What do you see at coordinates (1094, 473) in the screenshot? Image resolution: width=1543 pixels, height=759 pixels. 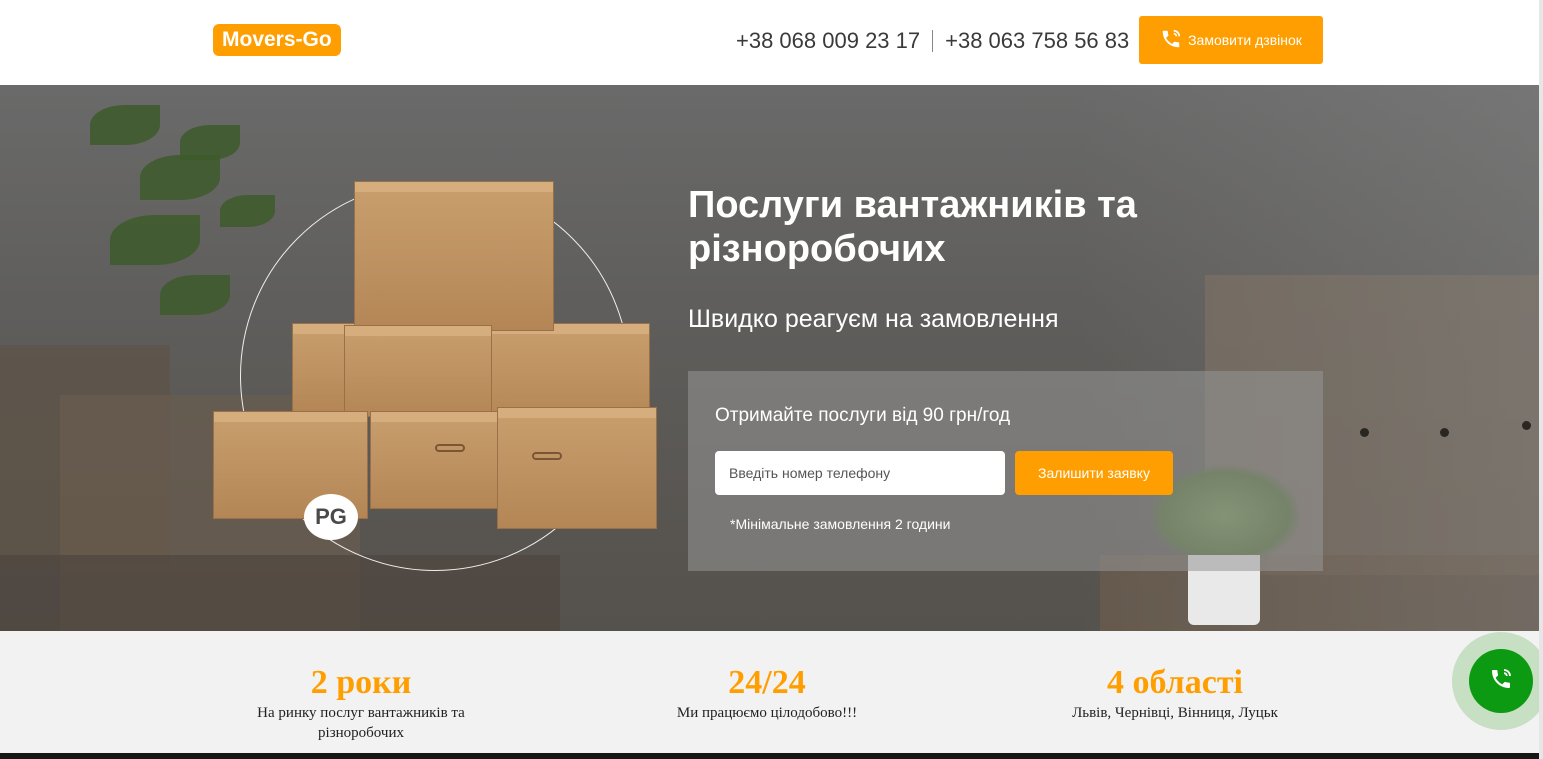 I see `submit-request-button: Залишити заявку` at bounding box center [1094, 473].